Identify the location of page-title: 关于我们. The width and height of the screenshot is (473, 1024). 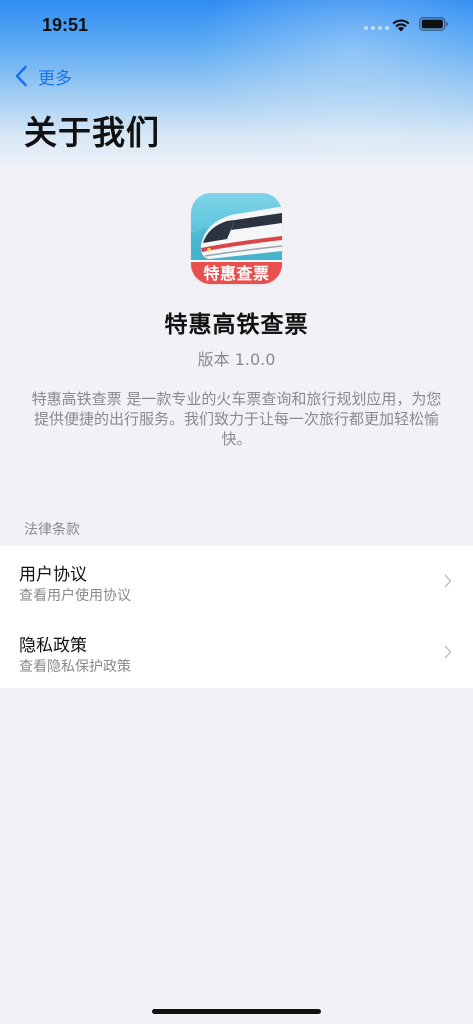
(92, 132).